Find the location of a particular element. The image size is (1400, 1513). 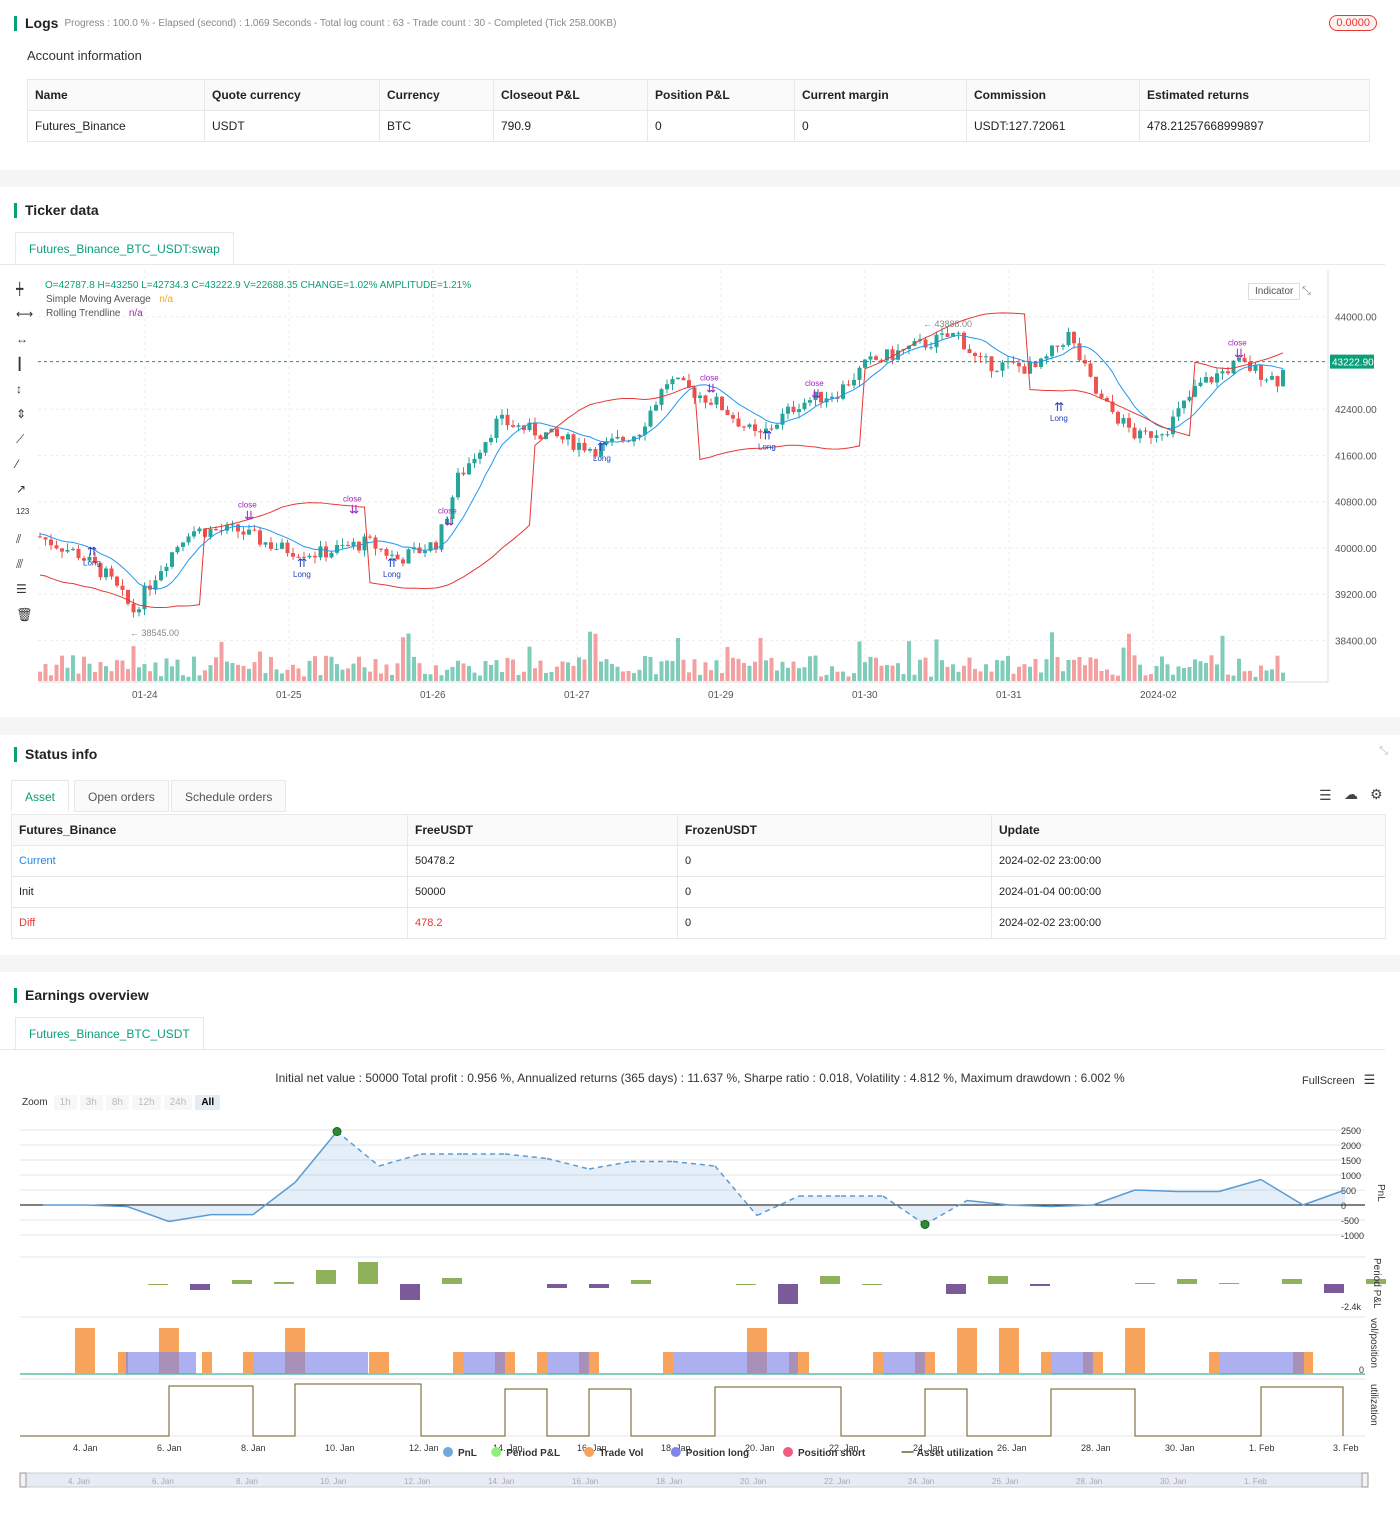

zoom-8h-button: 8h is located at coordinates (117, 1102).